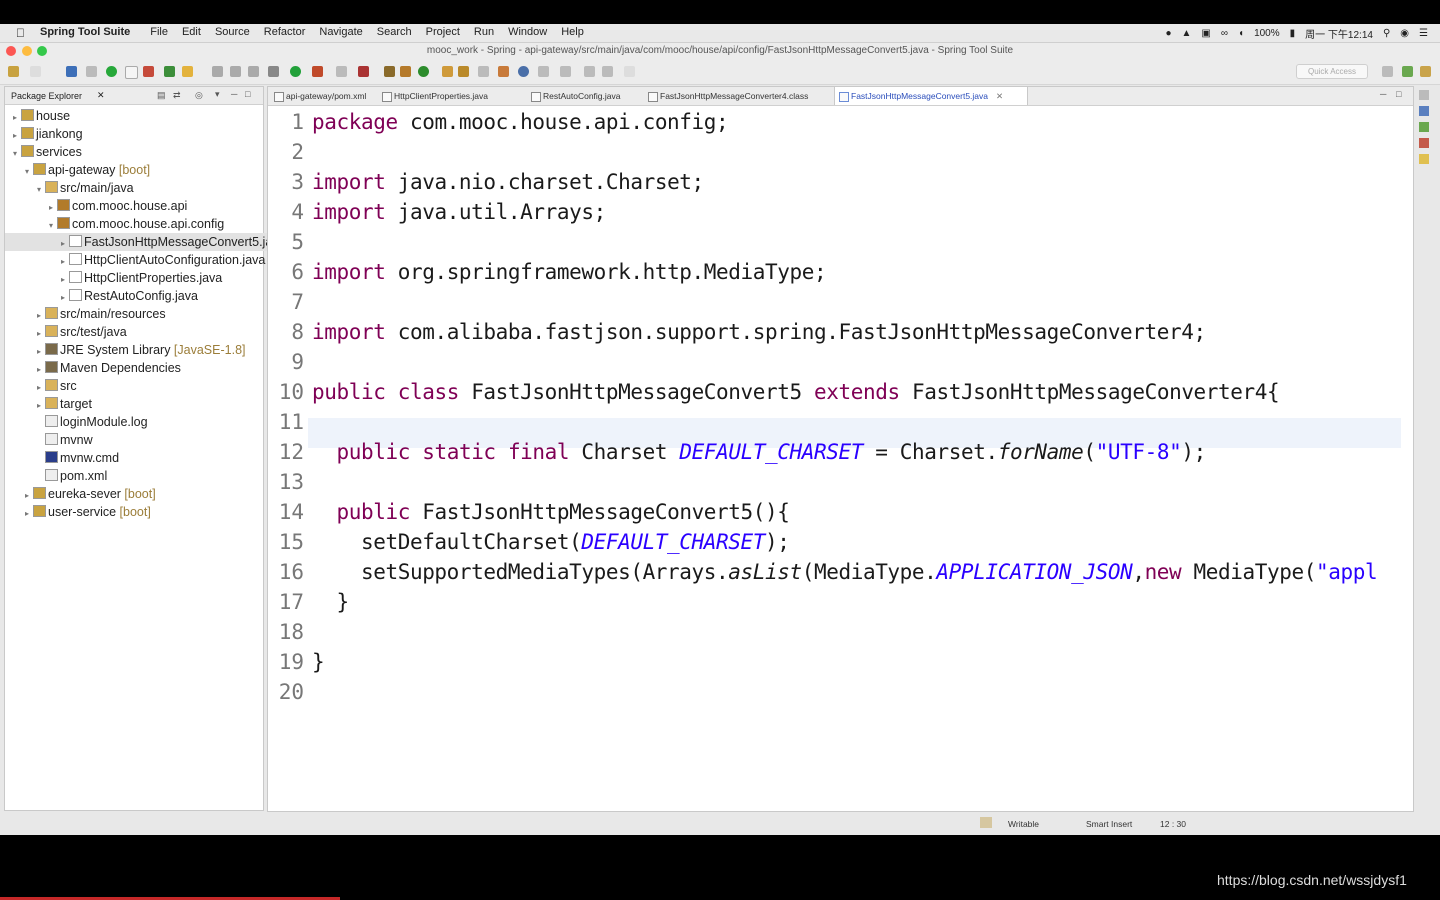 The width and height of the screenshot is (1440, 900). Describe the element at coordinates (13, 71) in the screenshot. I see `new-icon` at that location.